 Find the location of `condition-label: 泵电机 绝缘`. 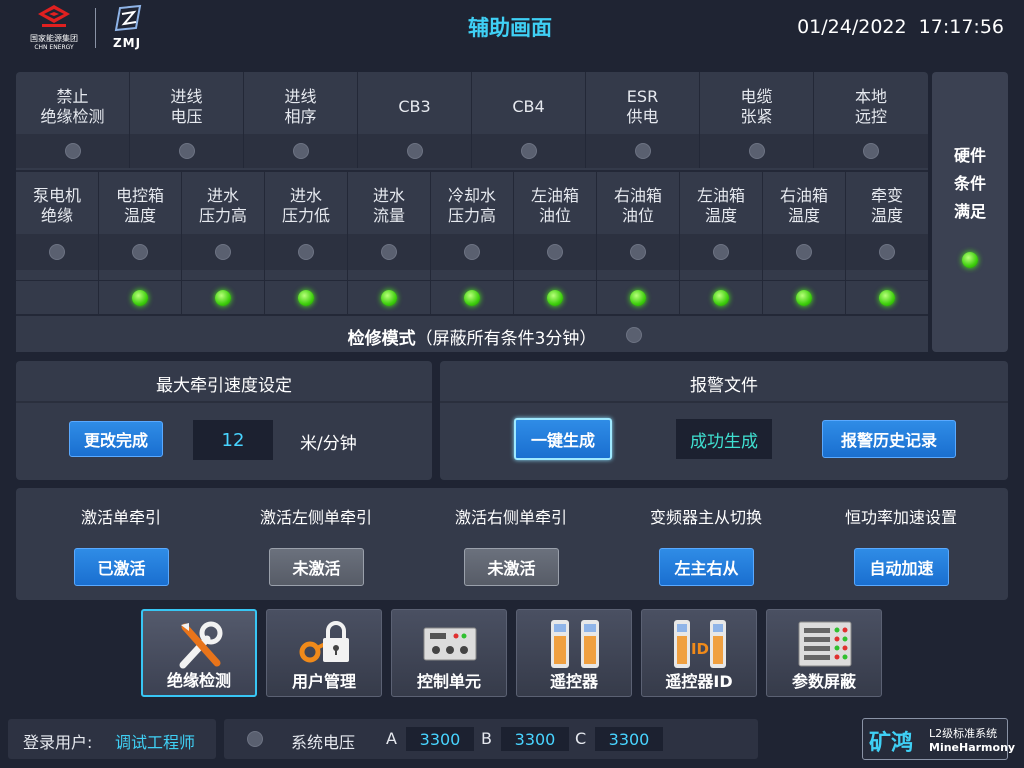

condition-label: 泵电机 绝缘 is located at coordinates (56, 205).